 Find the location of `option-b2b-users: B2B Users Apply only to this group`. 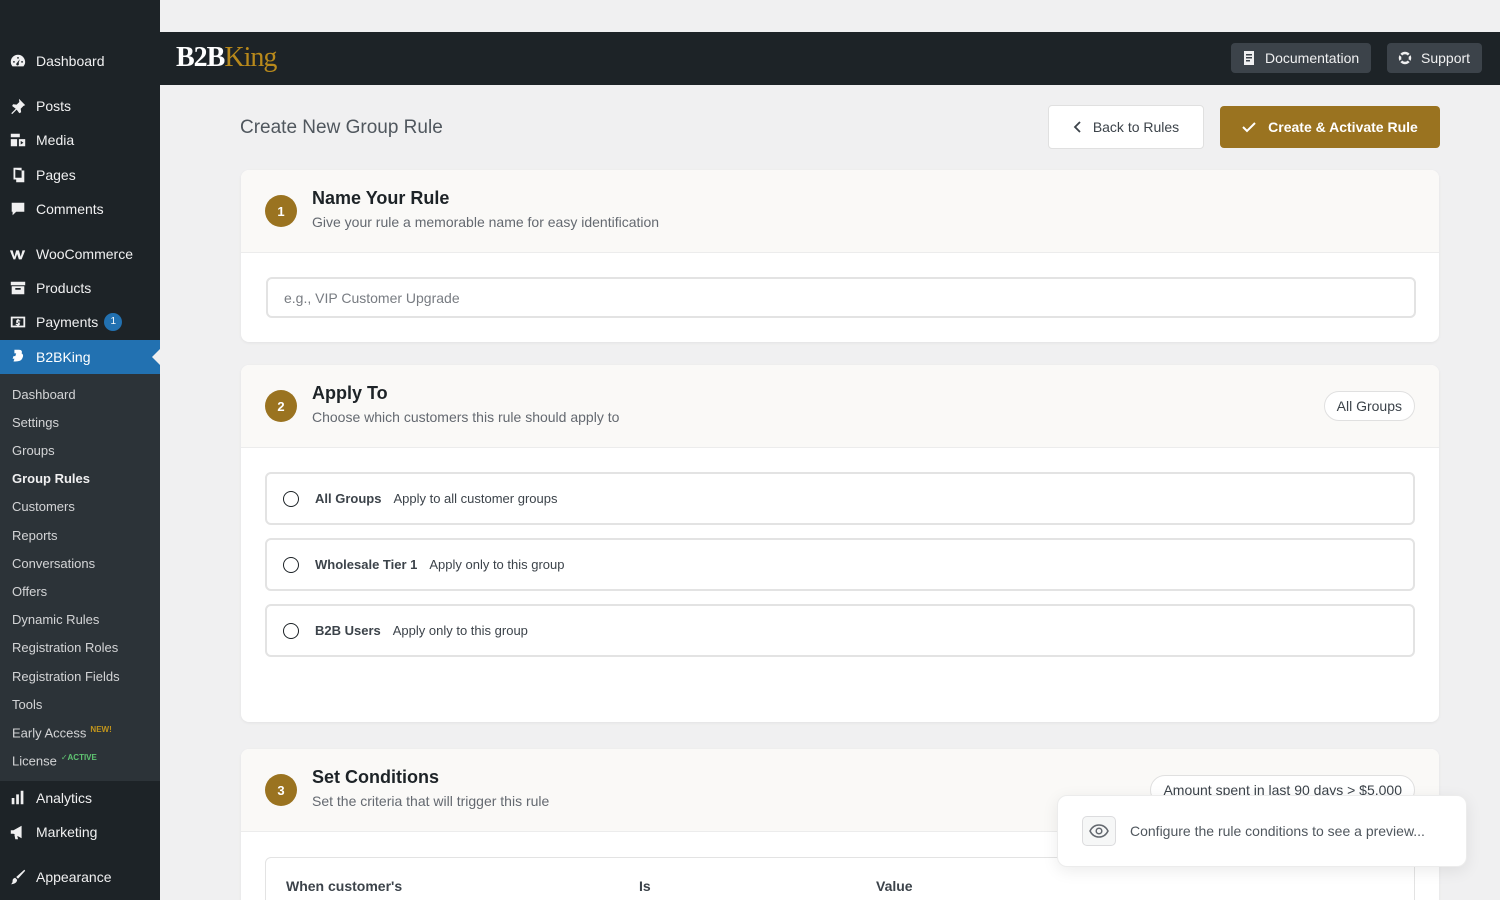

option-b2b-users: B2B Users Apply only to this group is located at coordinates (840, 630).